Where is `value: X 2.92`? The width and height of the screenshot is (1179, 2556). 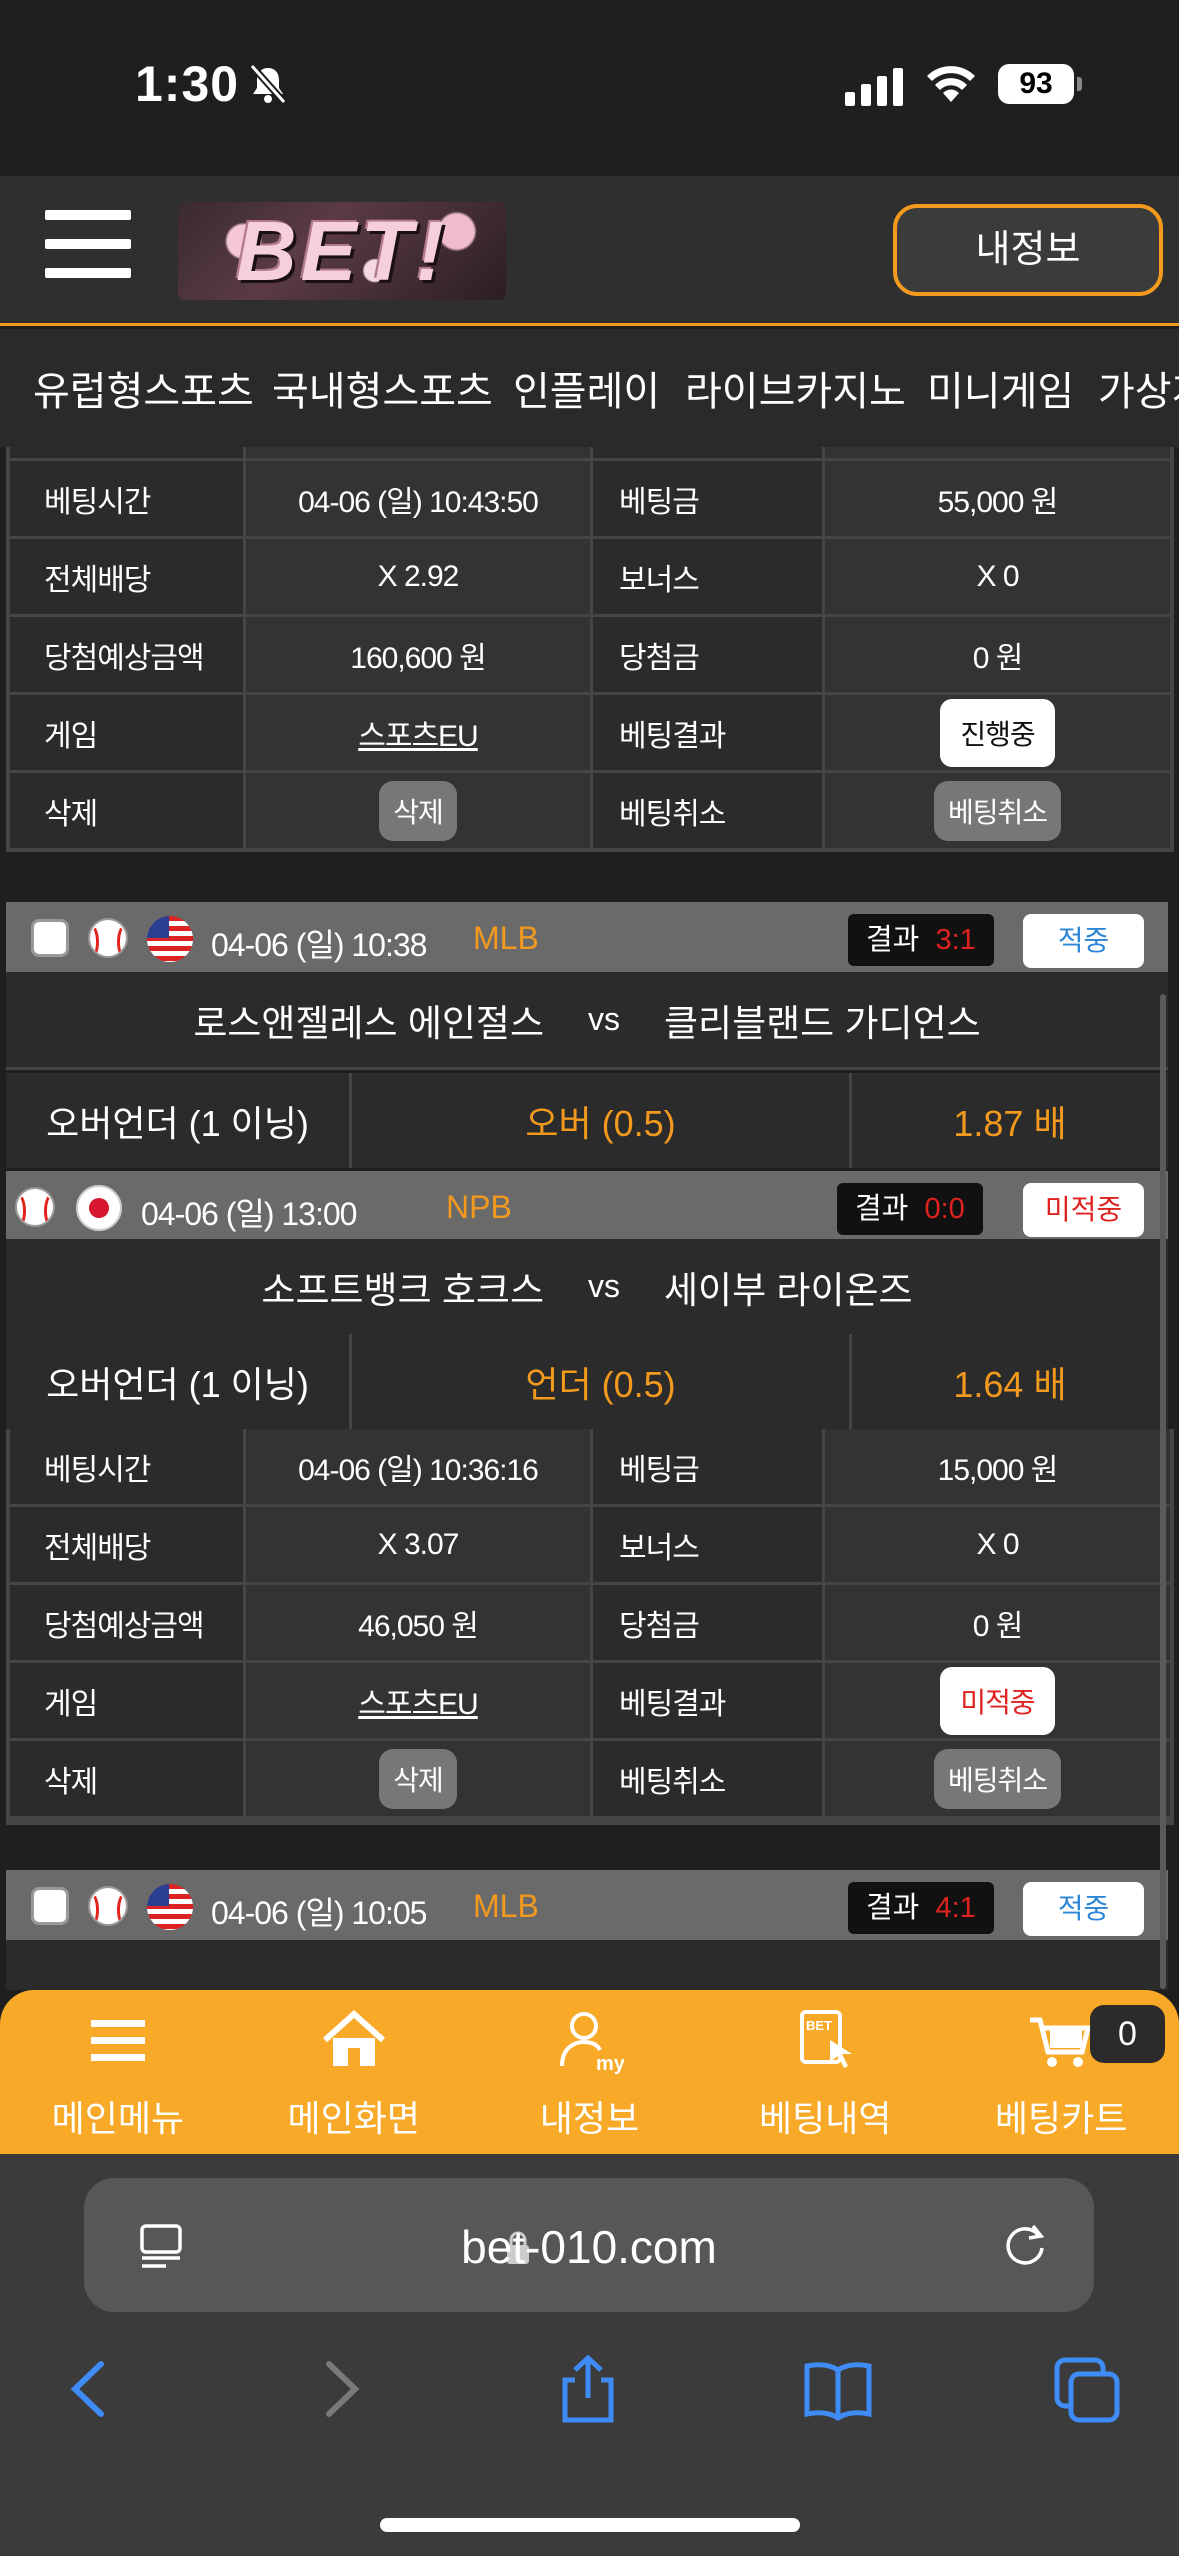
value: X 2.92 is located at coordinates (419, 576).